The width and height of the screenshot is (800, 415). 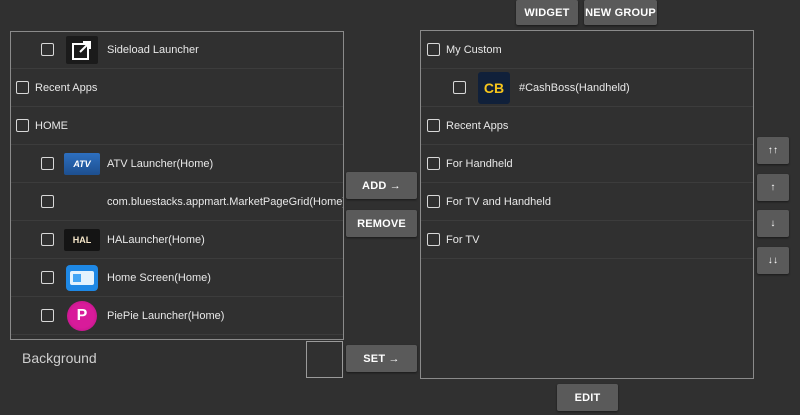 What do you see at coordinates (773, 187) in the screenshot?
I see `move-up-button: ↑` at bounding box center [773, 187].